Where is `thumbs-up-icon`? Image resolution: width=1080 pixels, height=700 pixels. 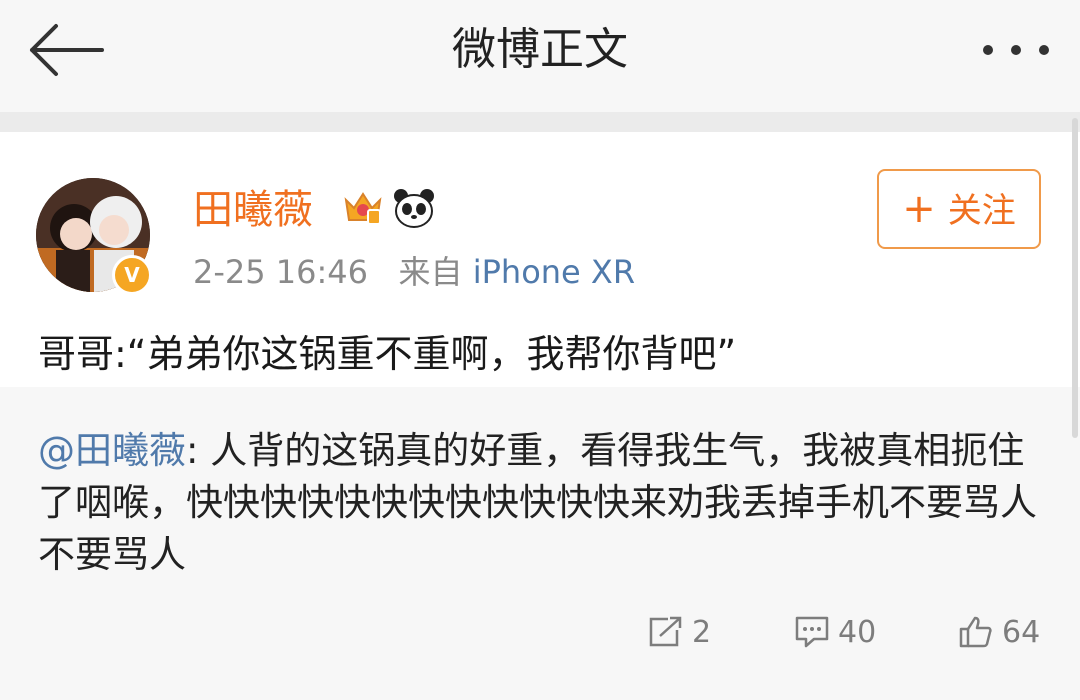 thumbs-up-icon is located at coordinates (975, 632).